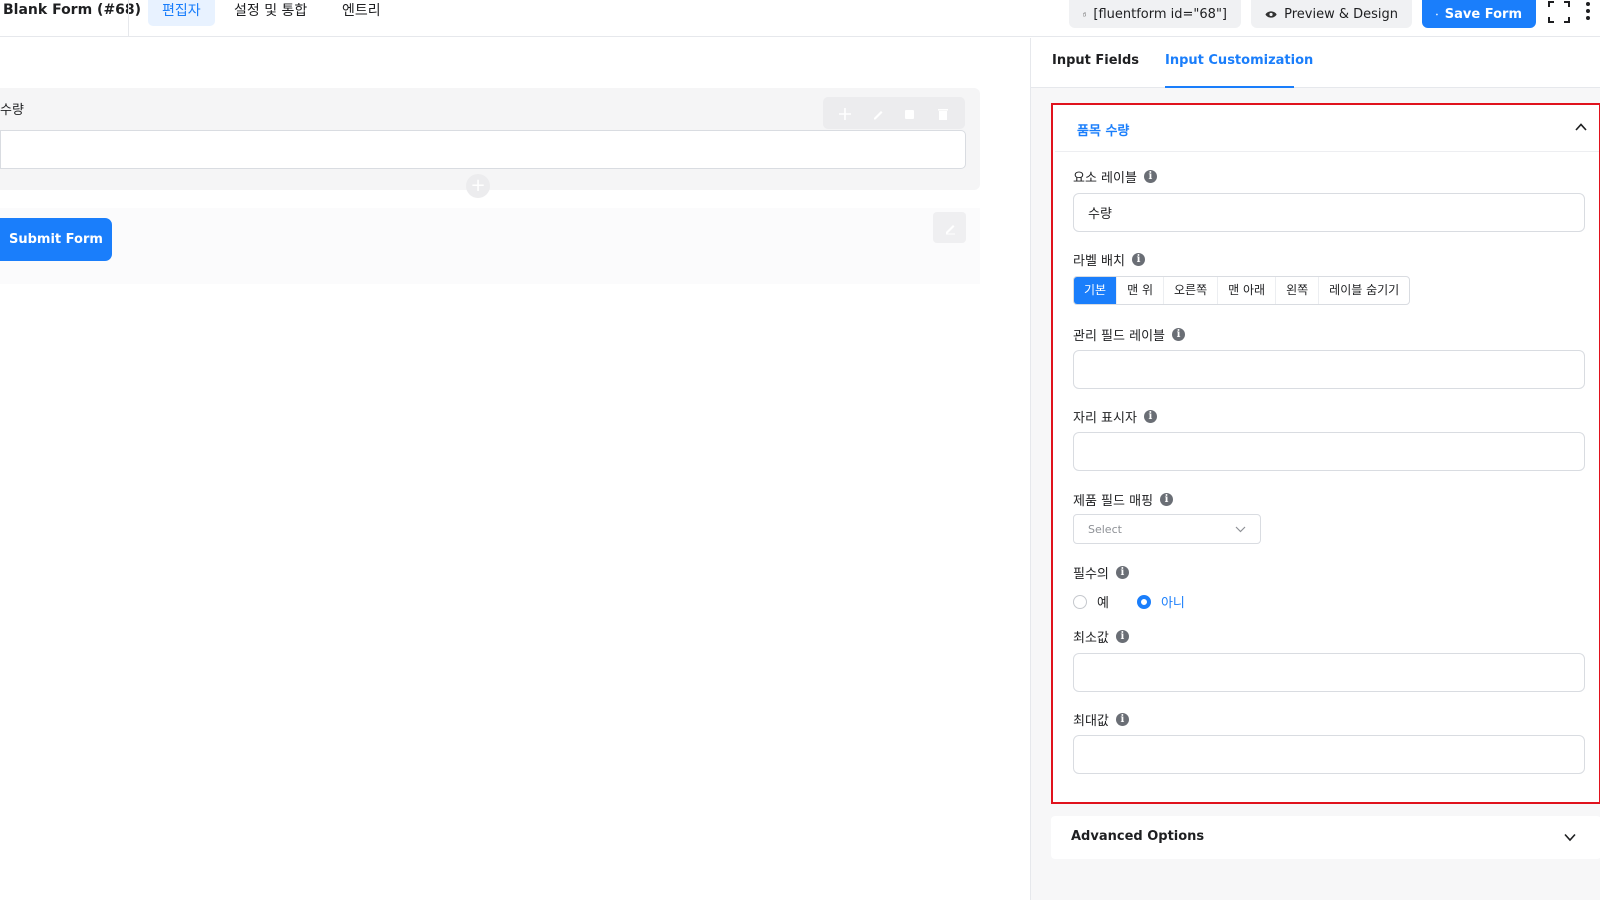 The height and width of the screenshot is (900, 1600). I want to click on duplicate-icon, so click(910, 113).